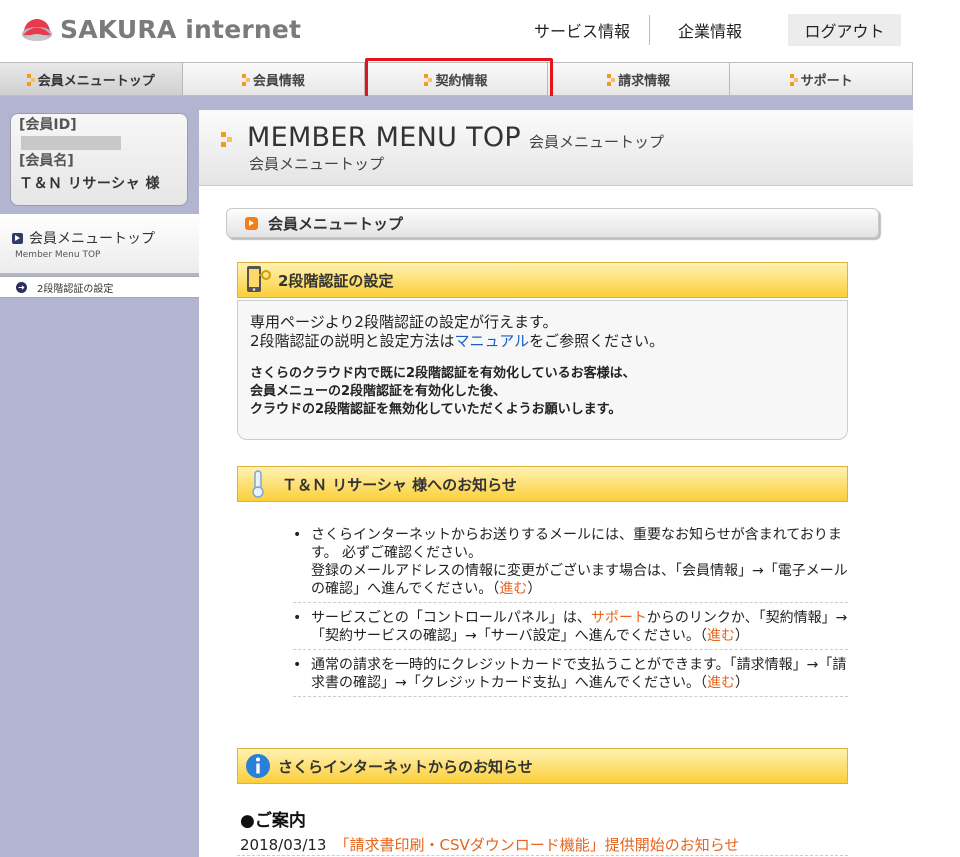 The width and height of the screenshot is (960, 857). What do you see at coordinates (278, 81) in the screenshot?
I see `tab-label: 会員情報` at bounding box center [278, 81].